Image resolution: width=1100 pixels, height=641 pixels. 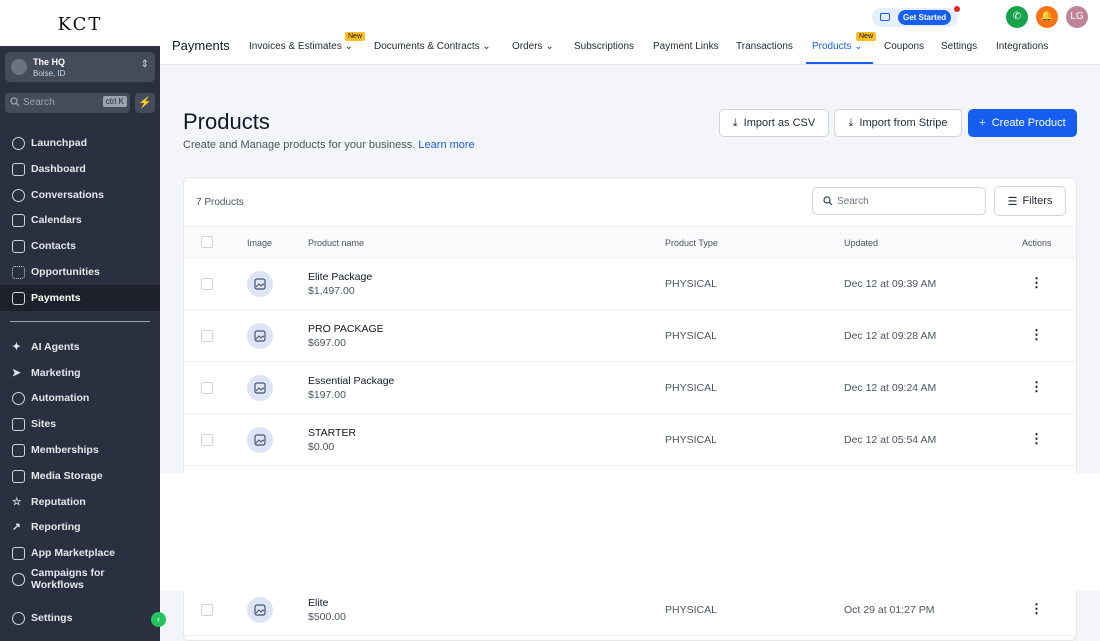 I want to click on bell-icon: 🔔, so click(x=1047, y=17).